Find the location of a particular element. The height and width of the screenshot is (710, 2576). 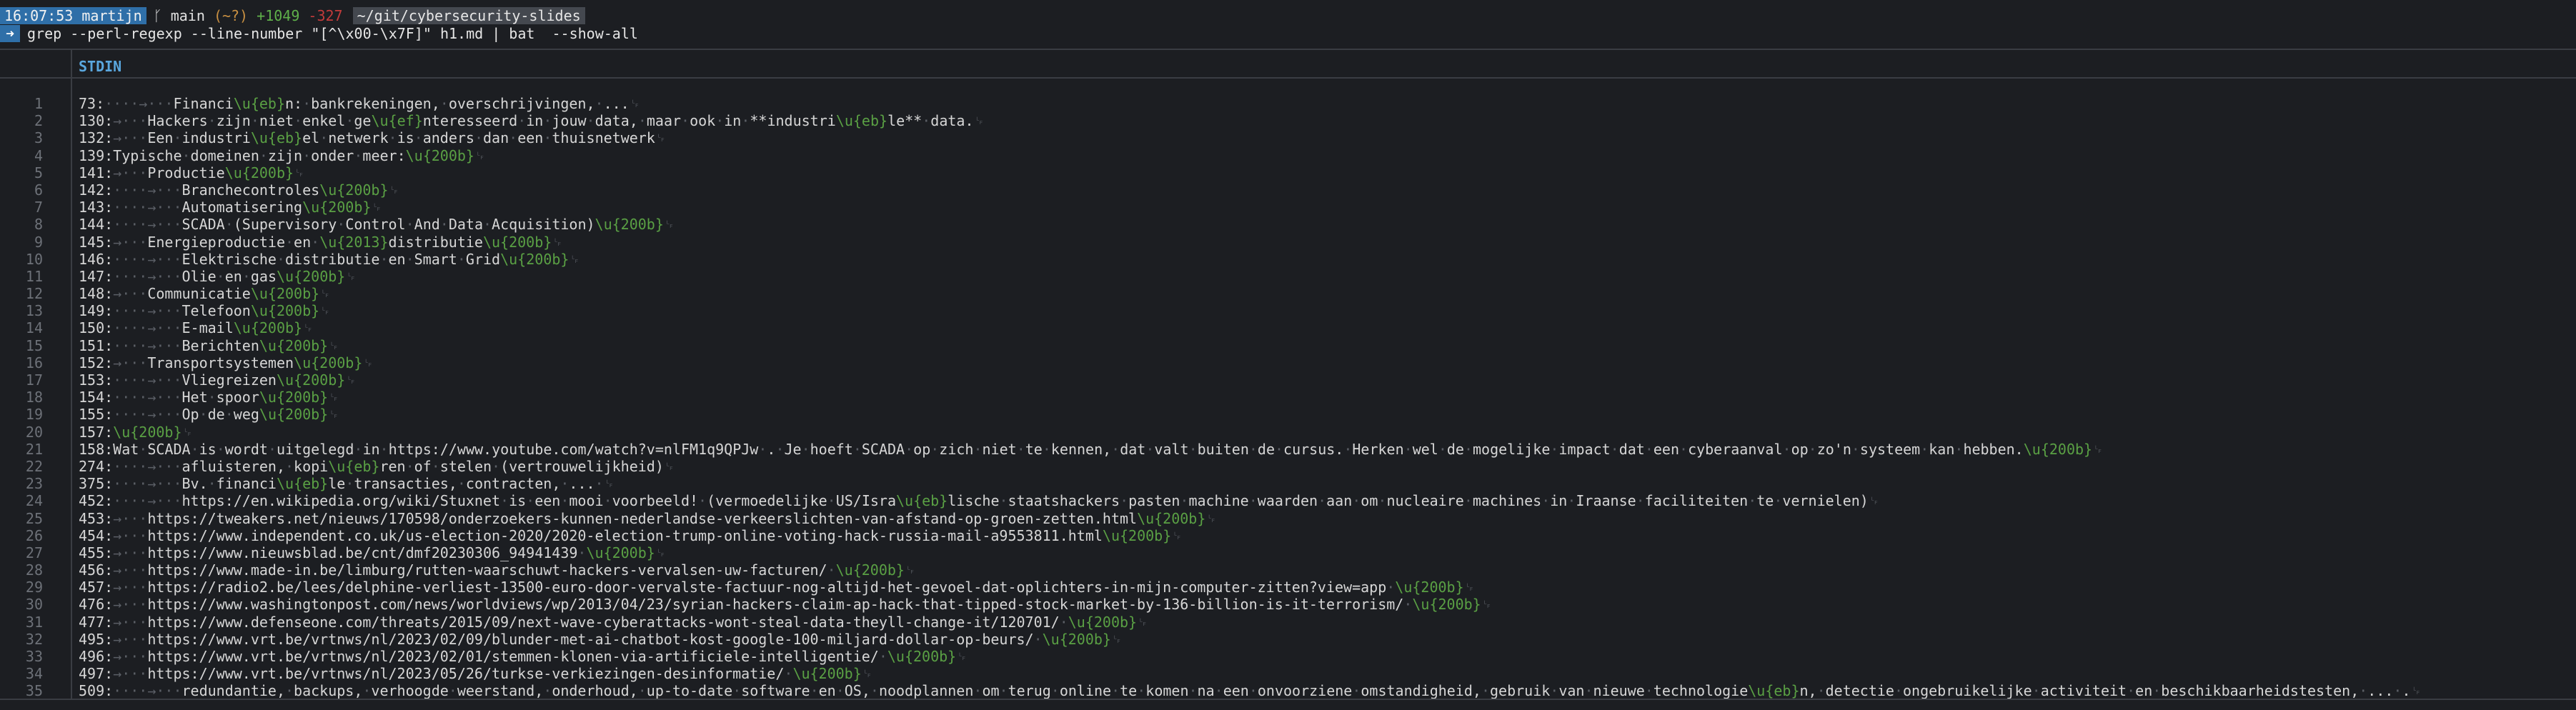

line-content: 143:····→···Automatisering\u{200b}␊ is located at coordinates (231, 207).